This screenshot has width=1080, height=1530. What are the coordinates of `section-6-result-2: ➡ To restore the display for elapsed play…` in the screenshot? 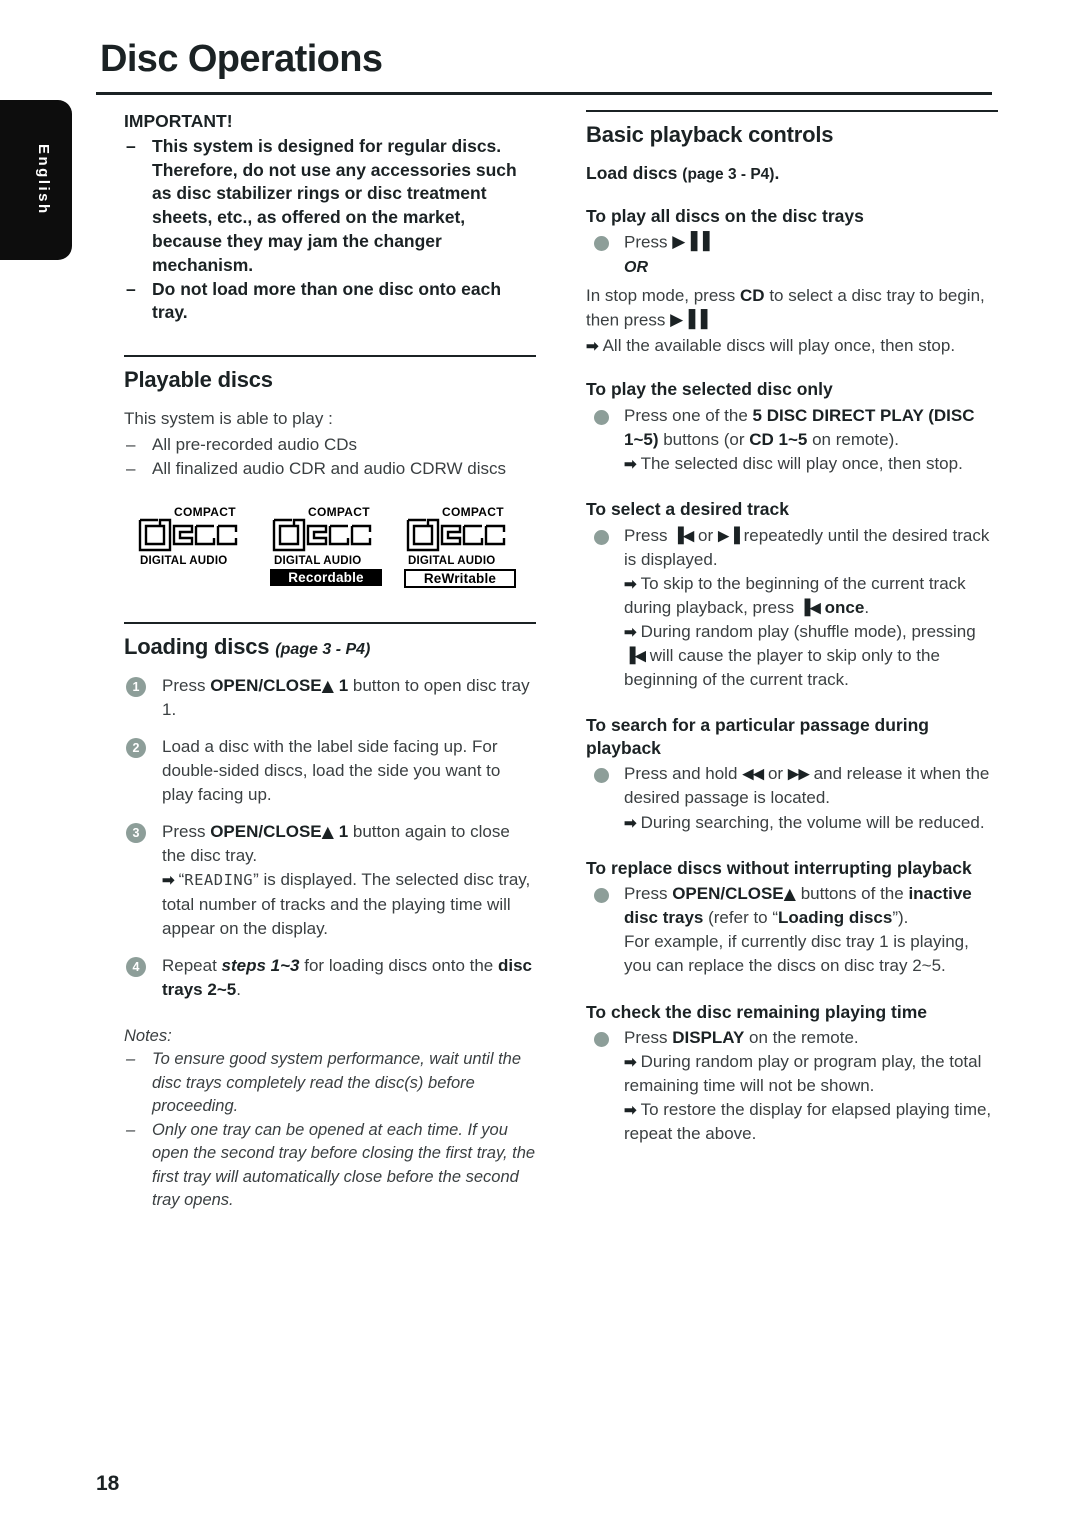 It's located at (811, 1122).